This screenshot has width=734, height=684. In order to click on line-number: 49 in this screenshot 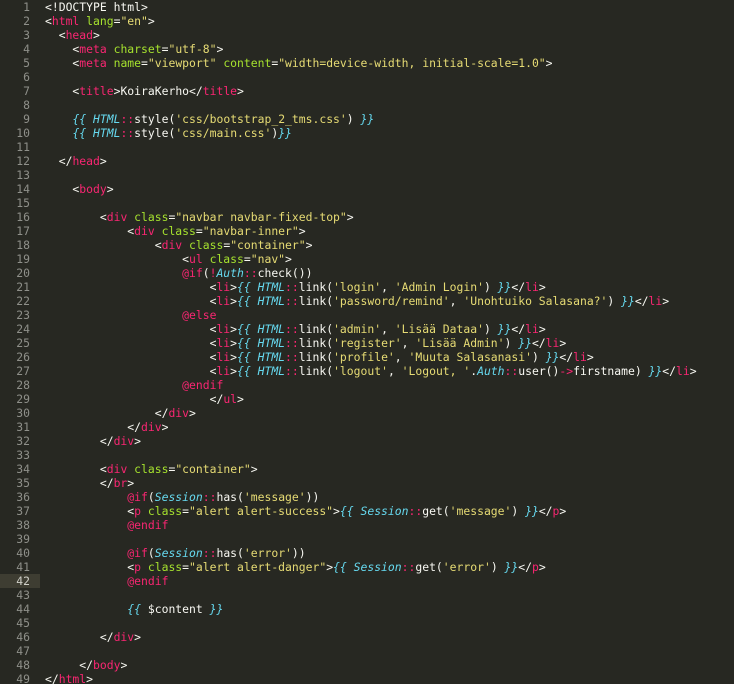, I will do `click(23, 678)`.